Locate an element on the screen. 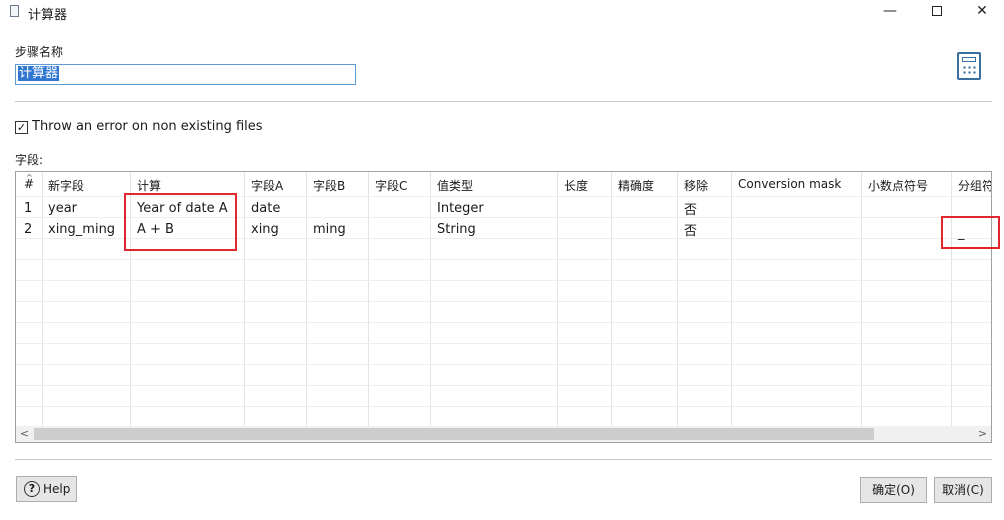 Image resolution: width=1004 pixels, height=520 pixels. header-decimal-symbol: 小数点符号 is located at coordinates (898, 185).